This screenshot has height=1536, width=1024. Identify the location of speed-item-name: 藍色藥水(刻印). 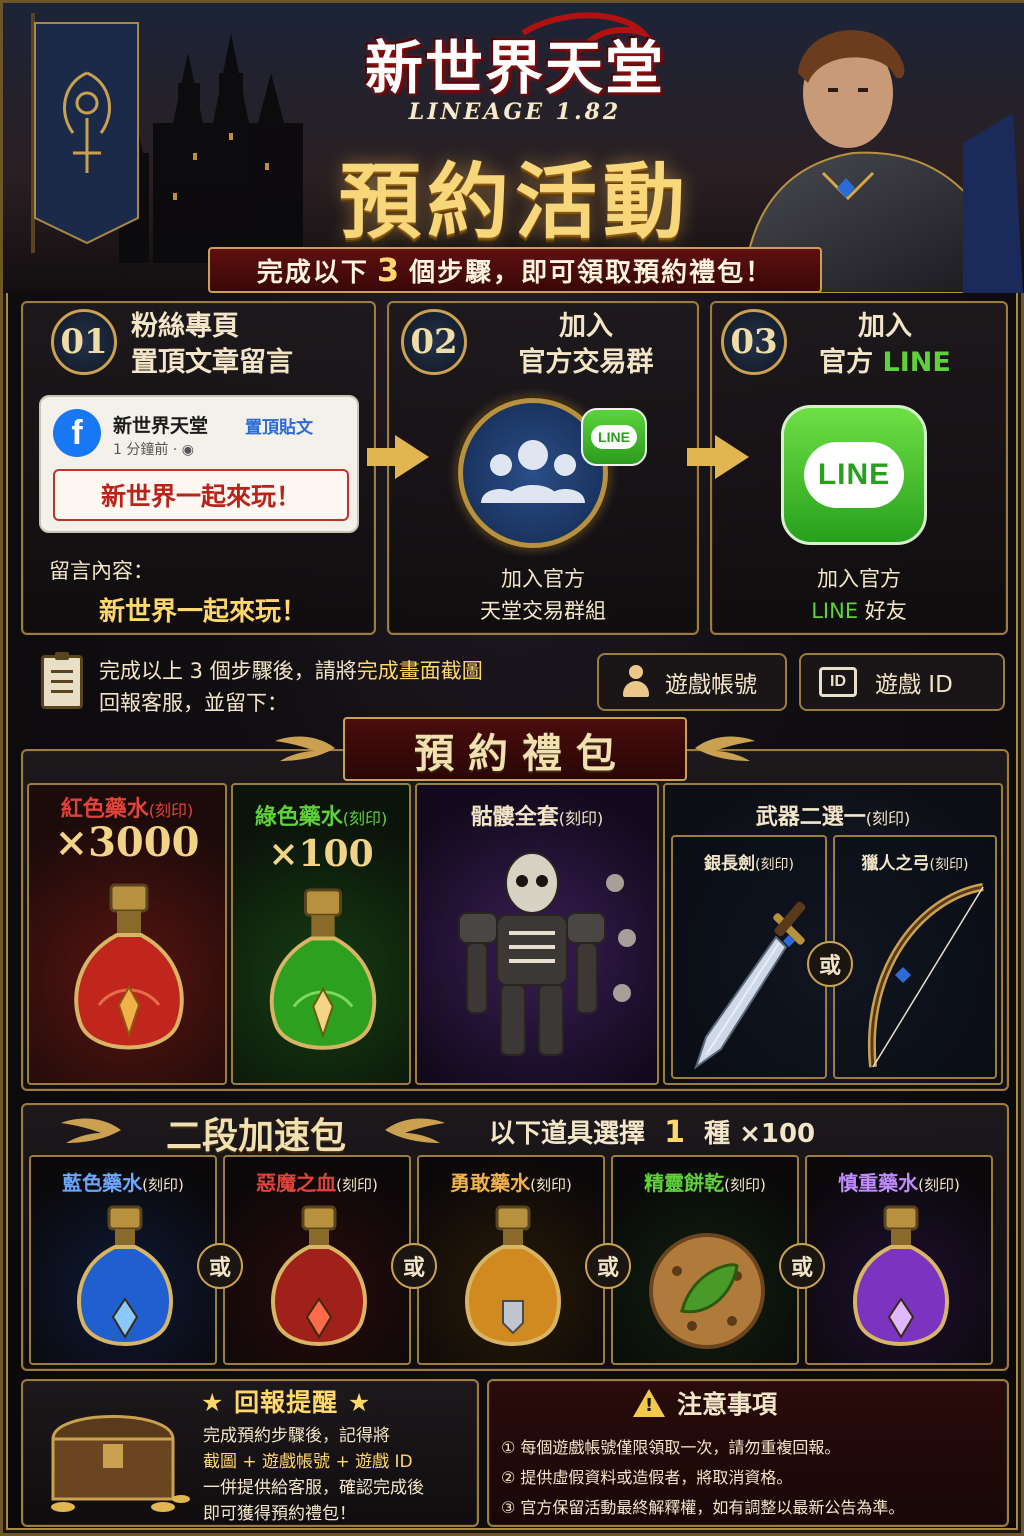
(123, 1183).